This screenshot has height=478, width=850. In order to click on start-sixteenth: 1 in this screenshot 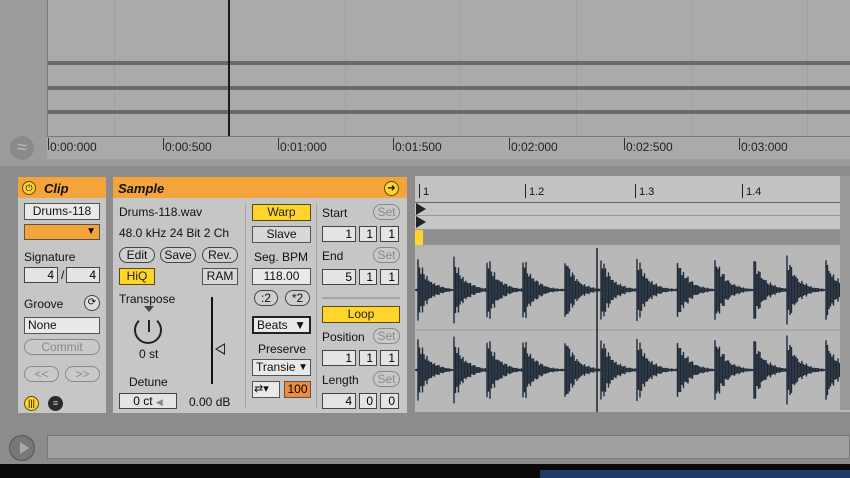, I will do `click(389, 234)`.